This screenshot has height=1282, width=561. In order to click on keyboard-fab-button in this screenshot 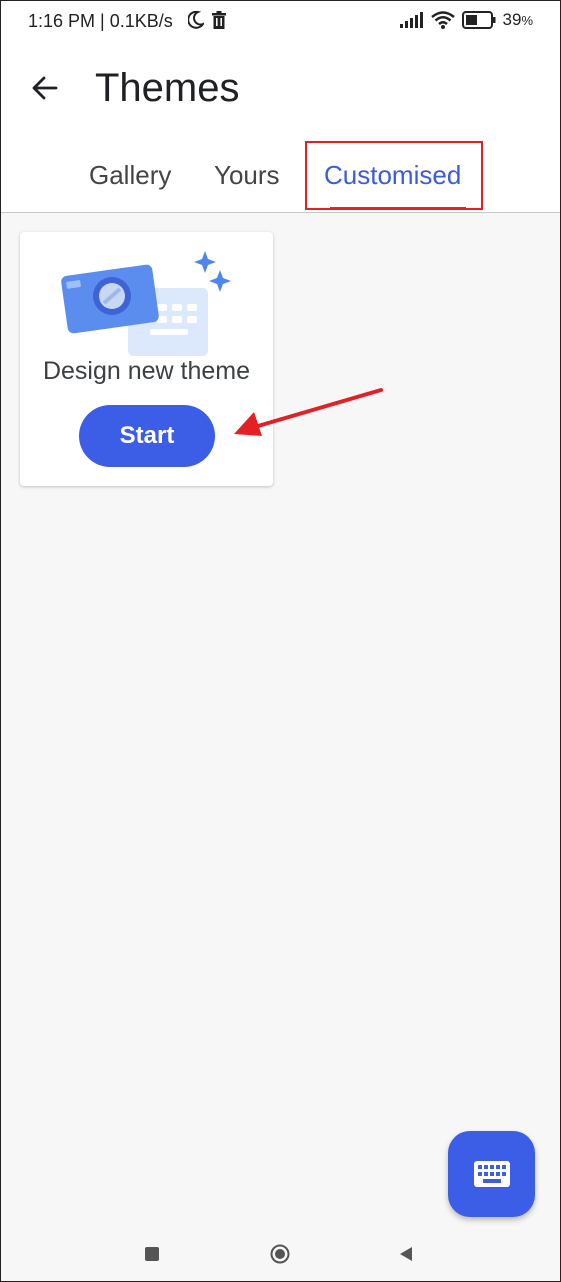, I will do `click(491, 1174)`.